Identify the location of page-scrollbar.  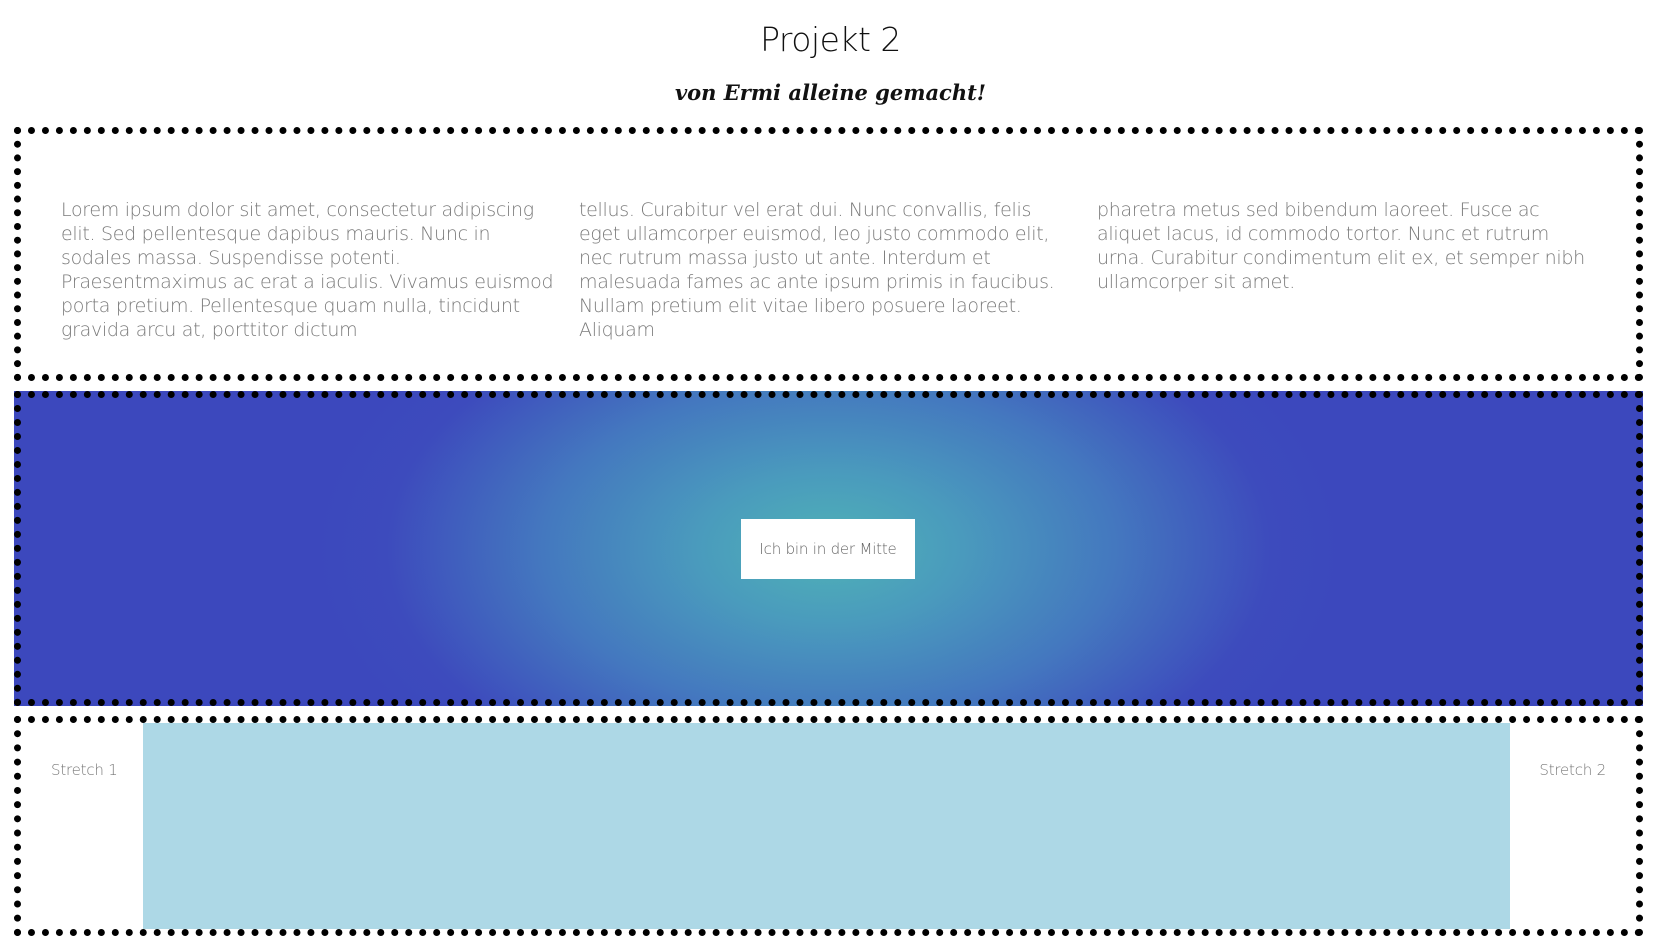
(1655, 452).